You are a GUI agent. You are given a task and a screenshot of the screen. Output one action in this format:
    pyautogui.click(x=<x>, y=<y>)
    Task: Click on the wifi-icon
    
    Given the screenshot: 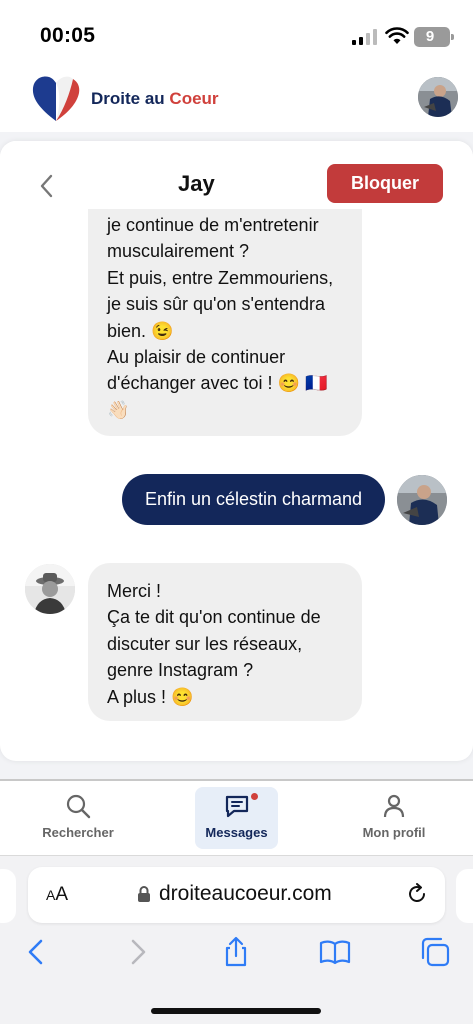 What is the action you would take?
    pyautogui.click(x=397, y=35)
    